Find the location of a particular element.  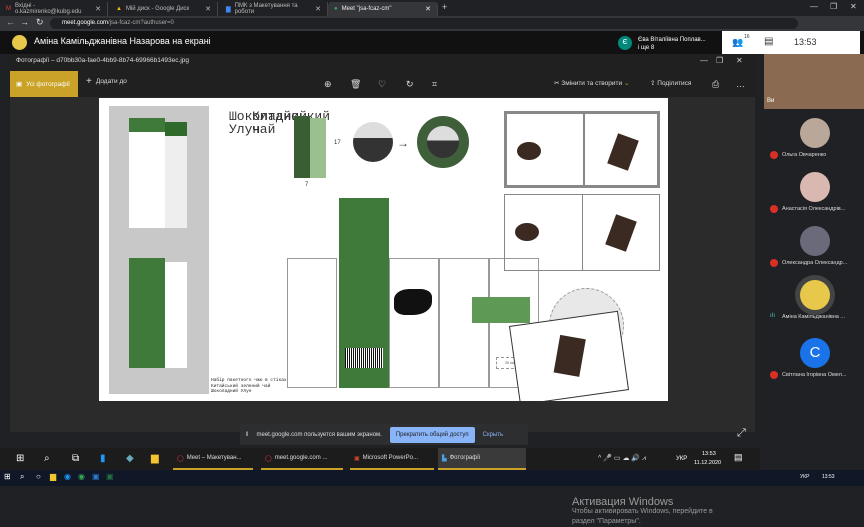

chat-icon: ▤ is located at coordinates (768, 41).